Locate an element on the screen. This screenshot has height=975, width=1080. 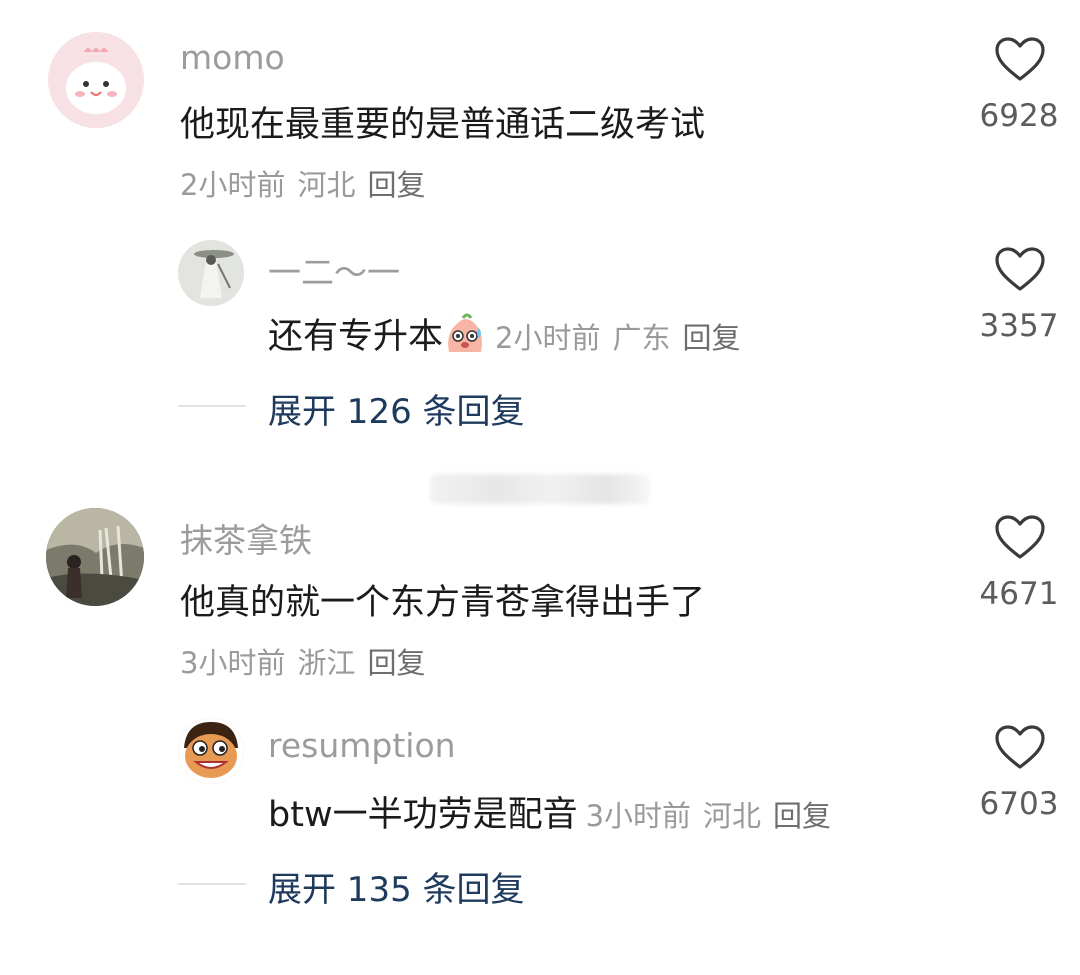
reply-meta: 3小时前 河北 回复 is located at coordinates (714, 816).